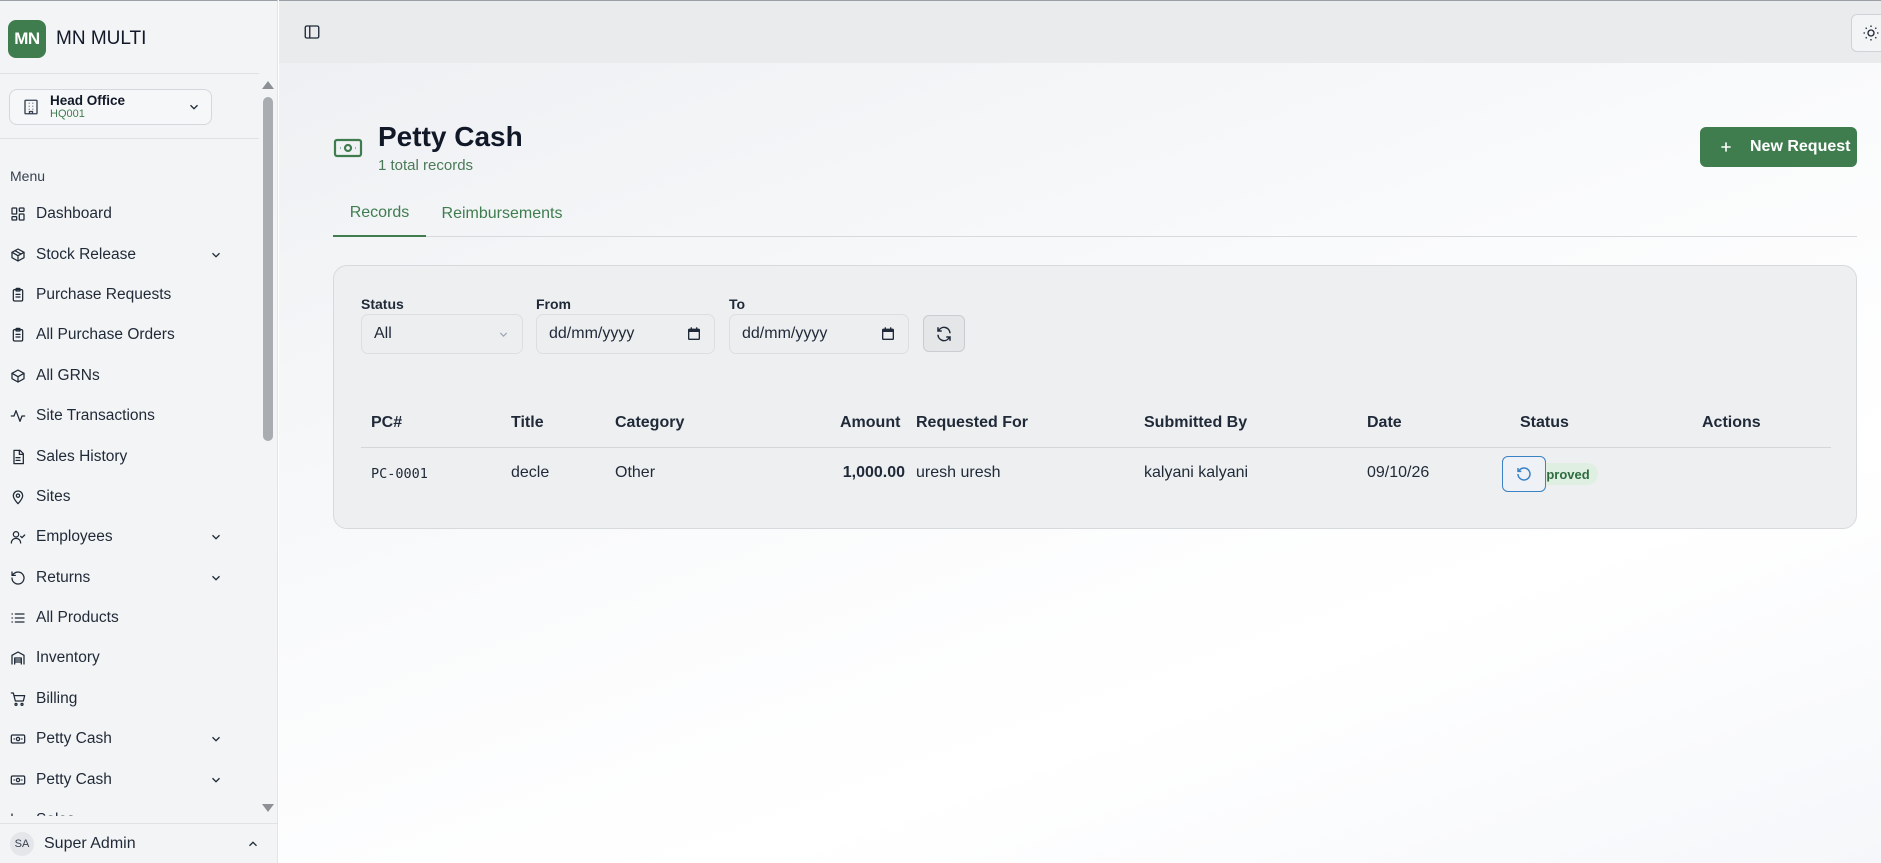 The height and width of the screenshot is (863, 1881). What do you see at coordinates (18, 537) in the screenshot?
I see `user-check-icon` at bounding box center [18, 537].